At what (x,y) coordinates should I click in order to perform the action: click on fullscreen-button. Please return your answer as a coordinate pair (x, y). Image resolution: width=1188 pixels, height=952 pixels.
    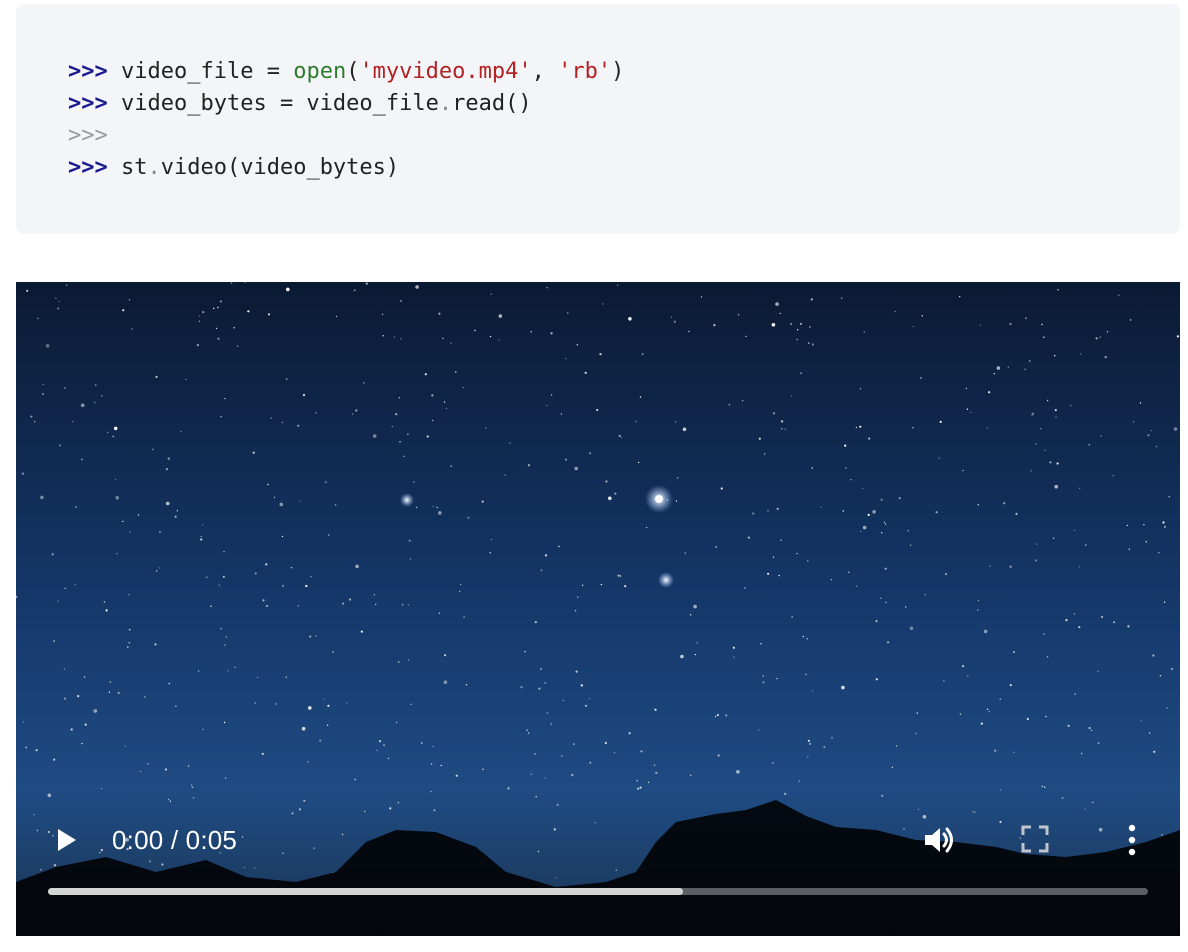
    Looking at the image, I should click on (1035, 839).